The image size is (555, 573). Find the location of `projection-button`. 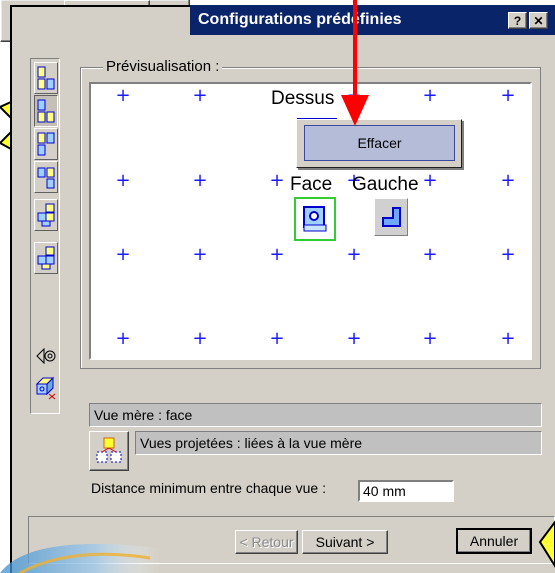

projection-button is located at coordinates (46, 388).